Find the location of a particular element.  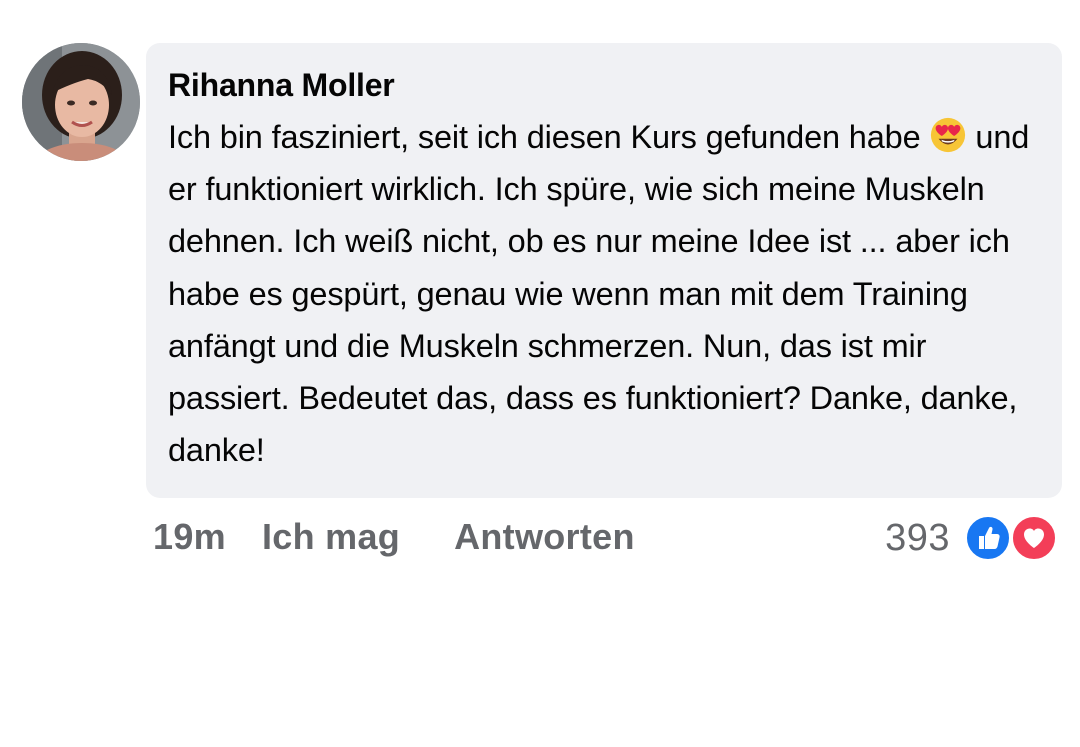

like-button: Ich mag is located at coordinates (331, 537).